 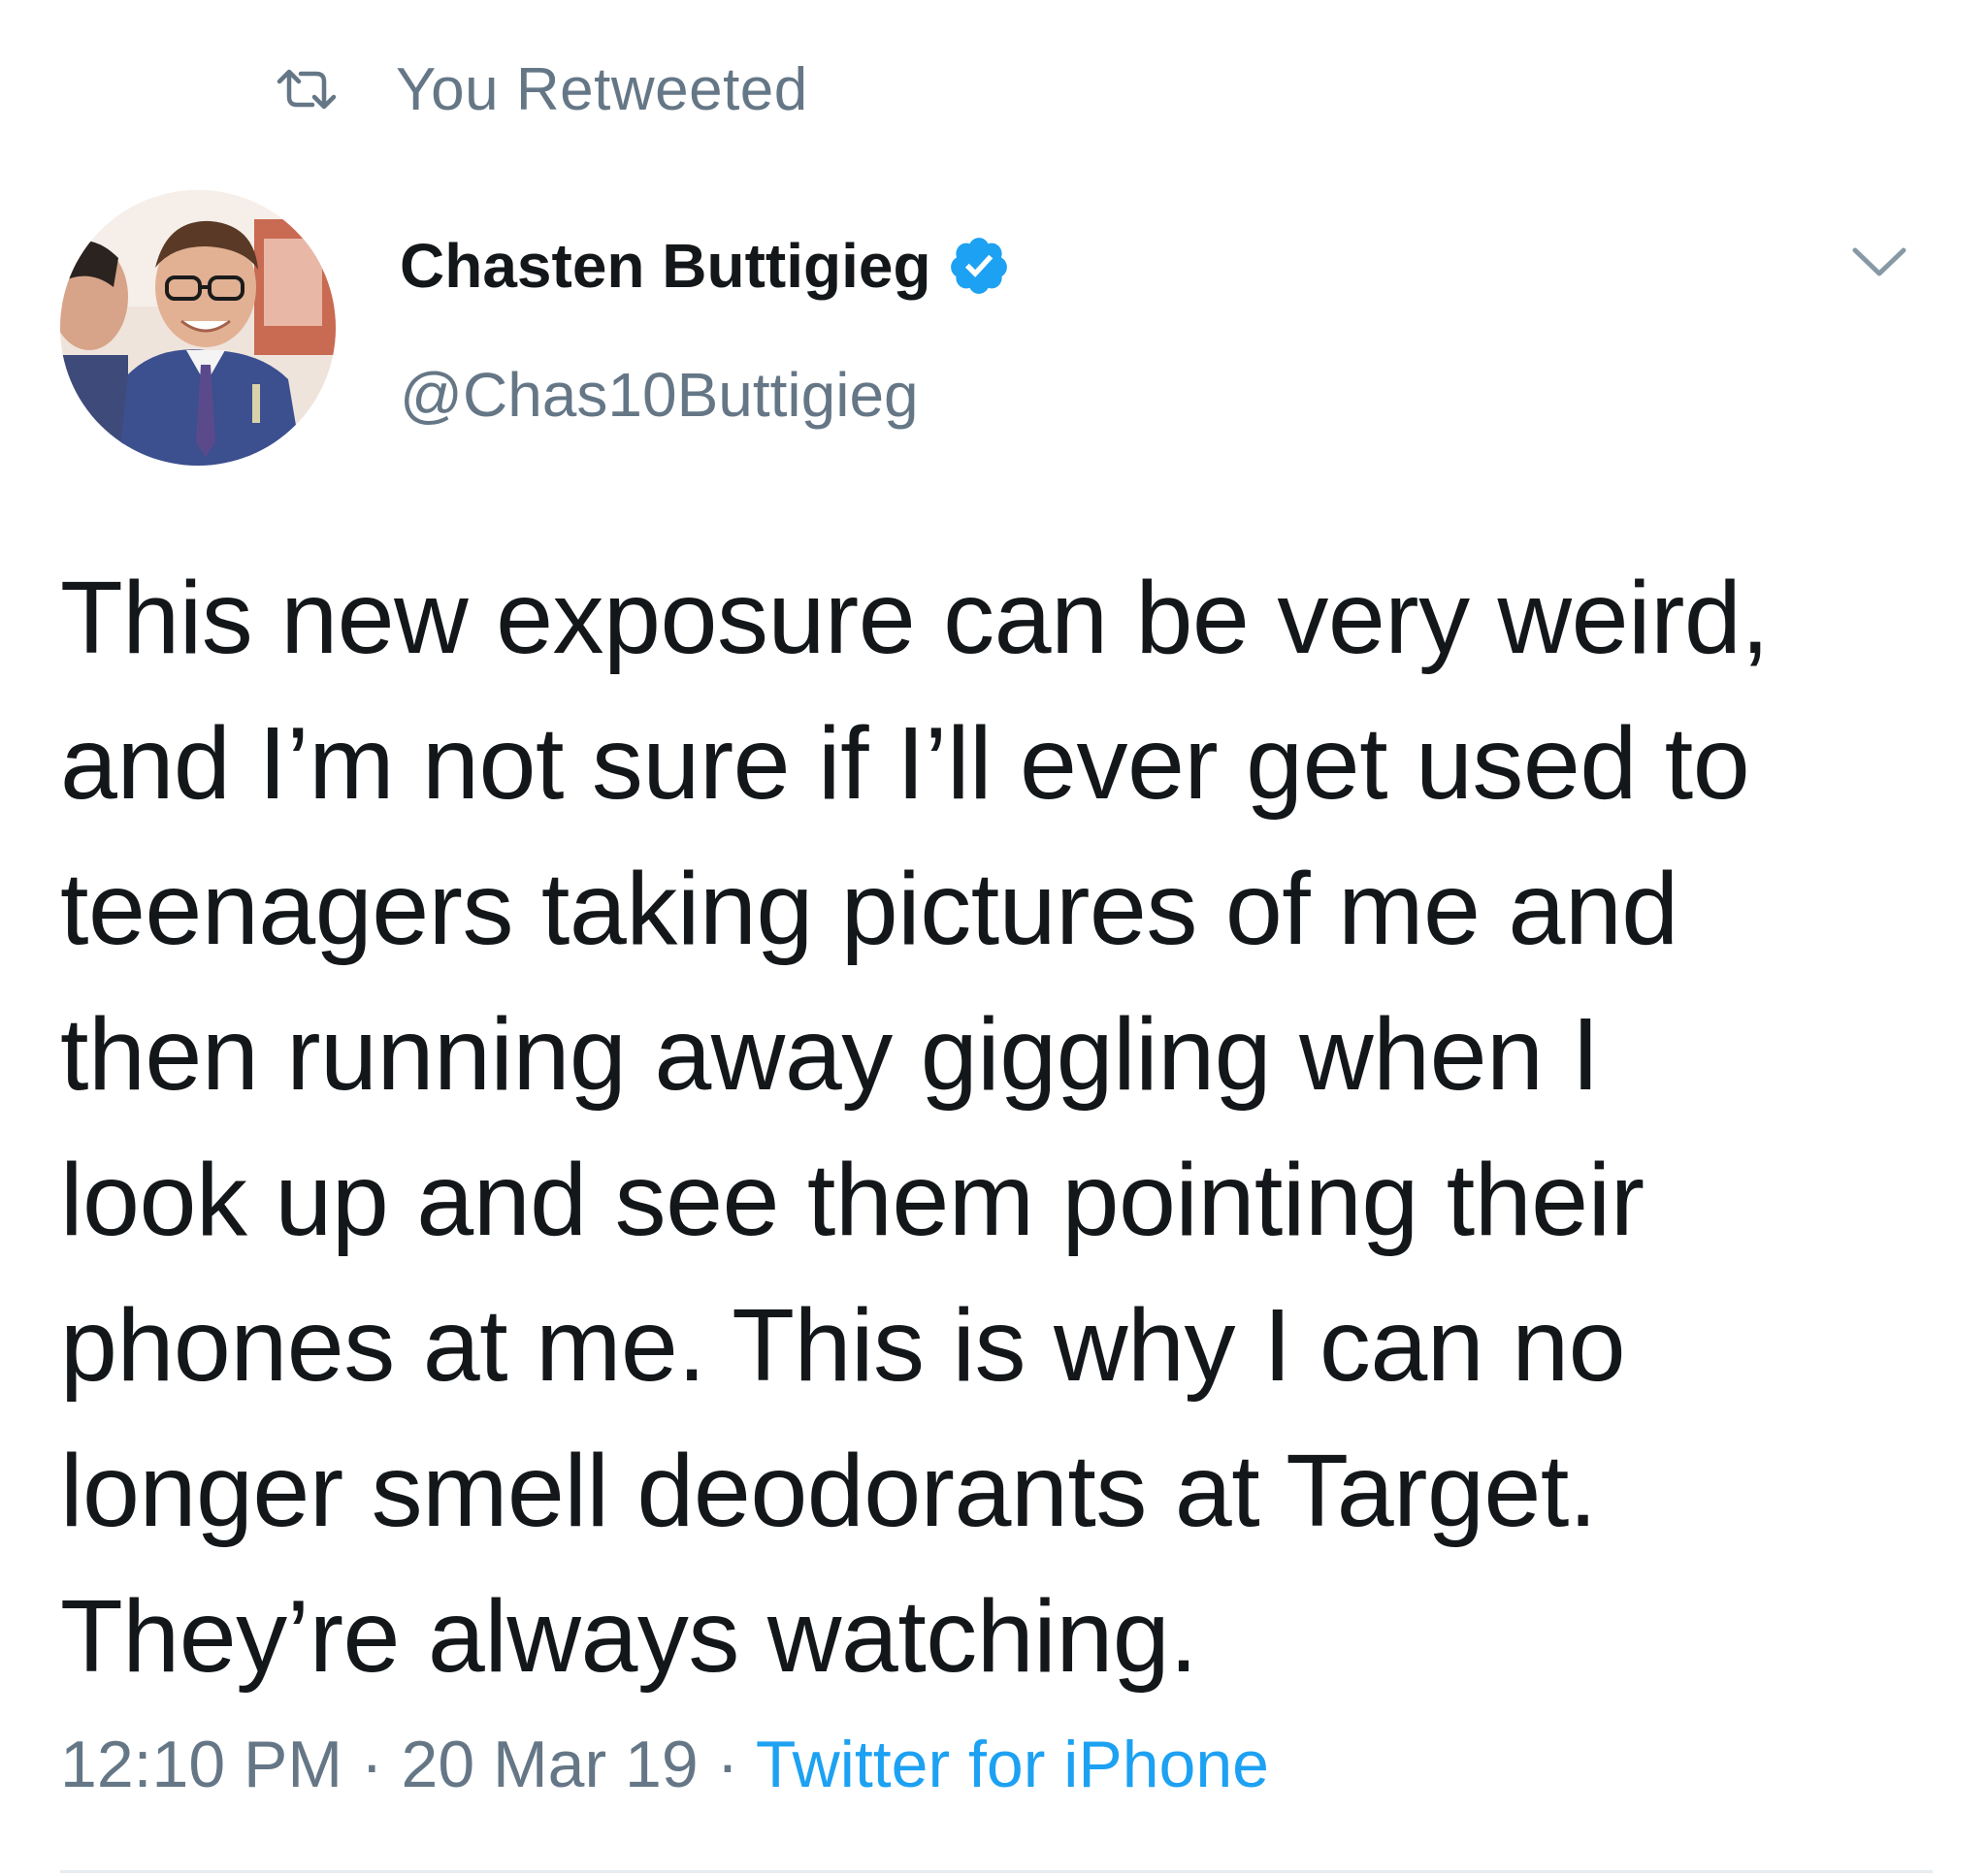 What do you see at coordinates (1013, 1764) in the screenshot?
I see `tweet-source-link: Twitter for iPhone` at bounding box center [1013, 1764].